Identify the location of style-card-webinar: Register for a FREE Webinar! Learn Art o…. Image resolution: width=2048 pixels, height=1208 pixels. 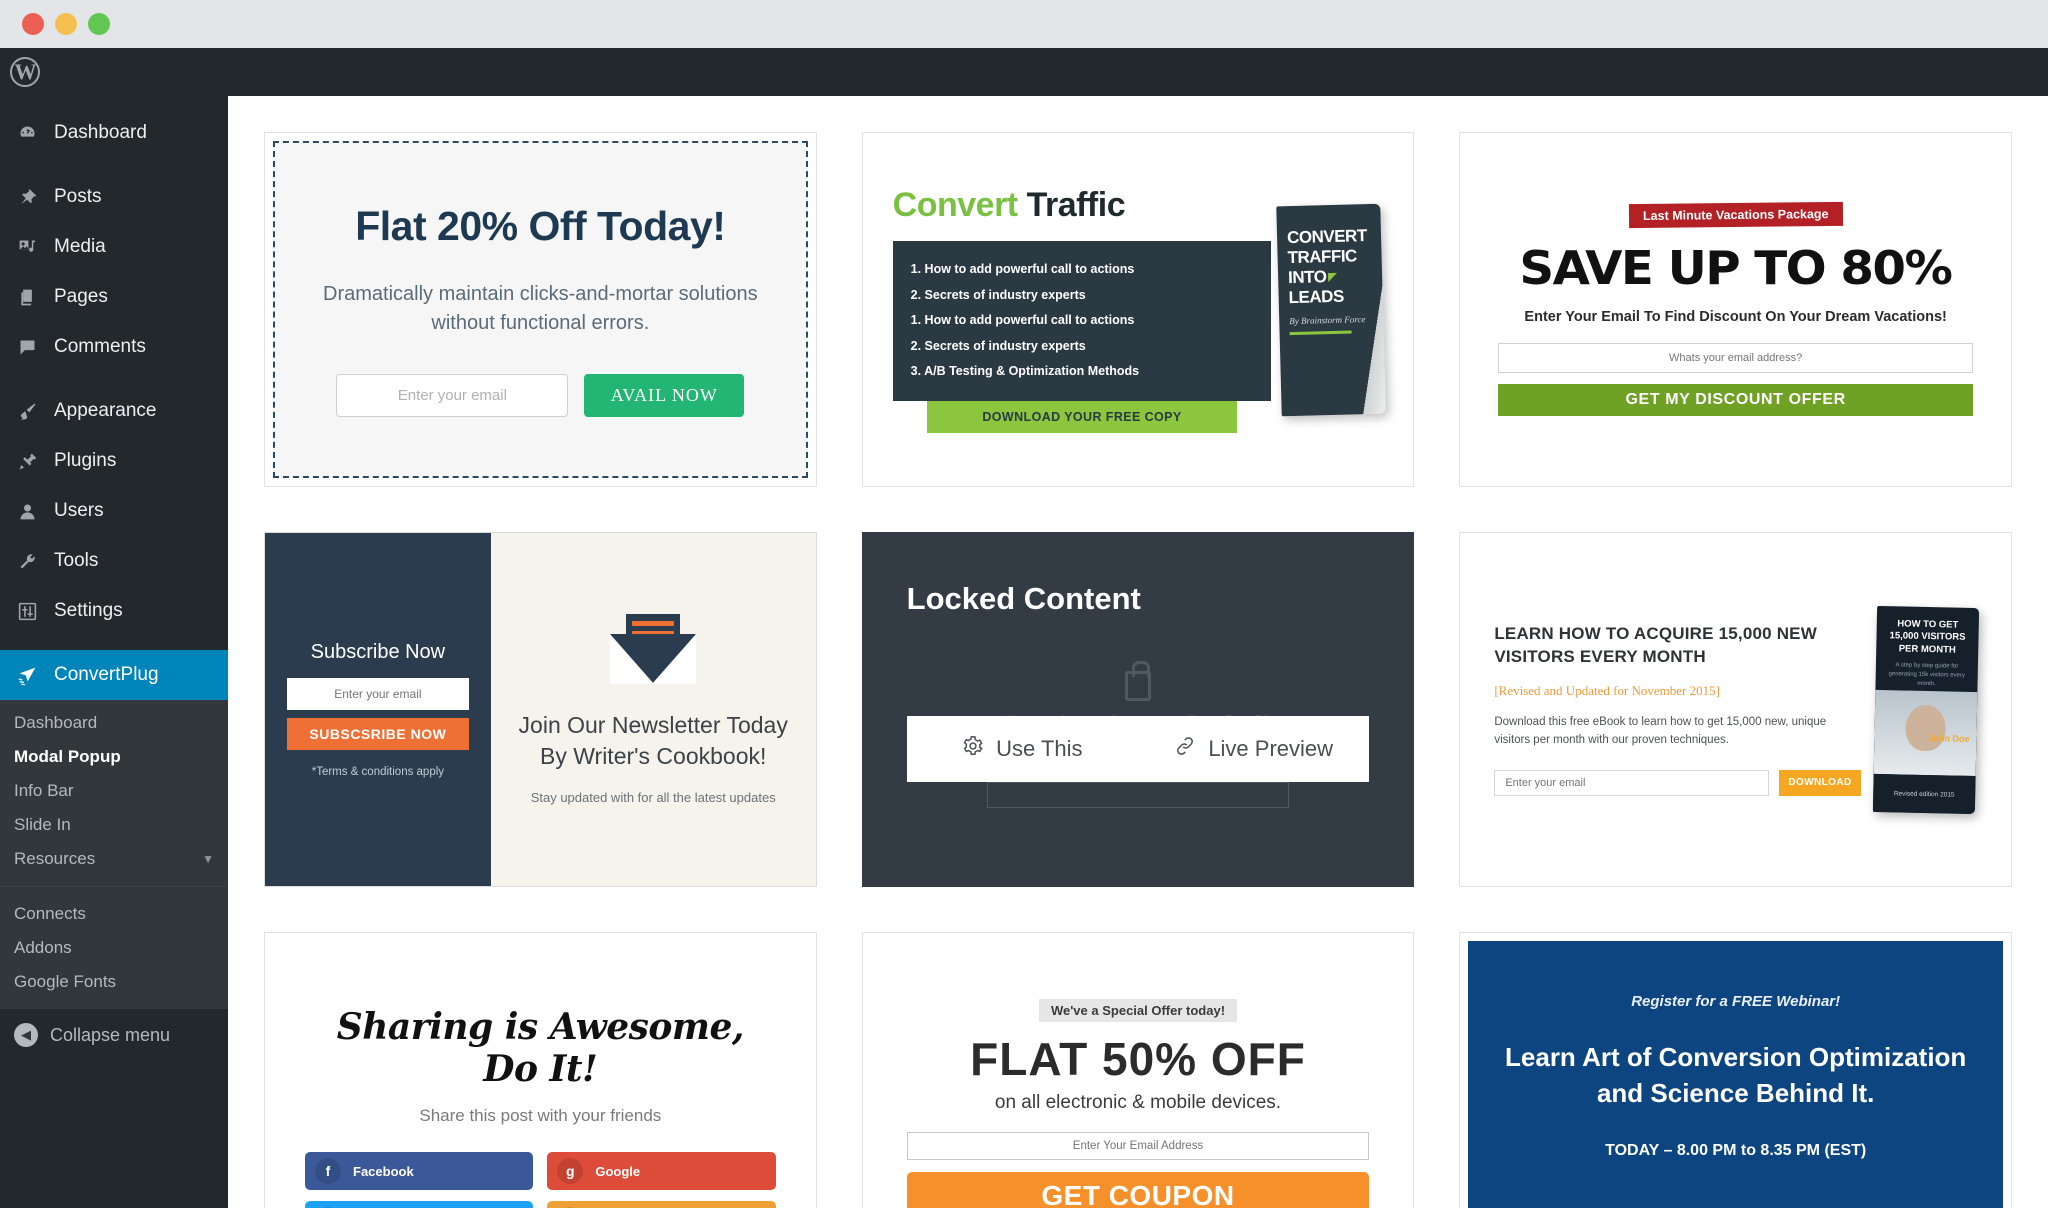
(1735, 1070).